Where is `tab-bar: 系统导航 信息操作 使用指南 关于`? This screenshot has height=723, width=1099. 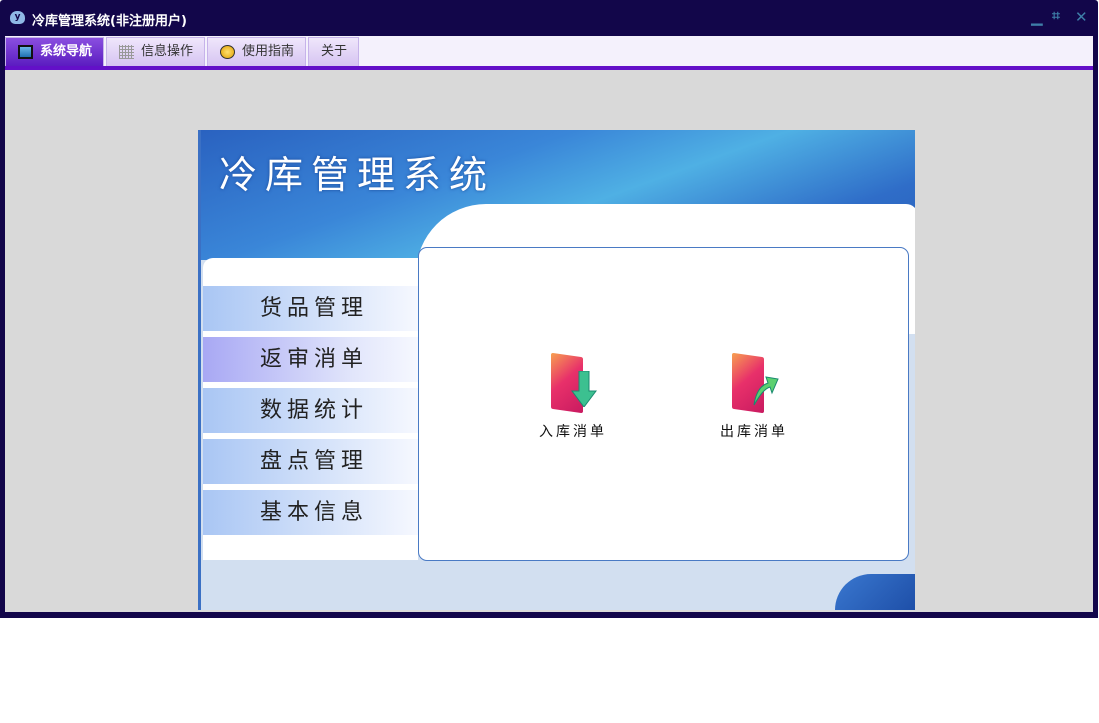
tab-bar: 系统导航 信息操作 使用指南 关于 is located at coordinates (549, 51).